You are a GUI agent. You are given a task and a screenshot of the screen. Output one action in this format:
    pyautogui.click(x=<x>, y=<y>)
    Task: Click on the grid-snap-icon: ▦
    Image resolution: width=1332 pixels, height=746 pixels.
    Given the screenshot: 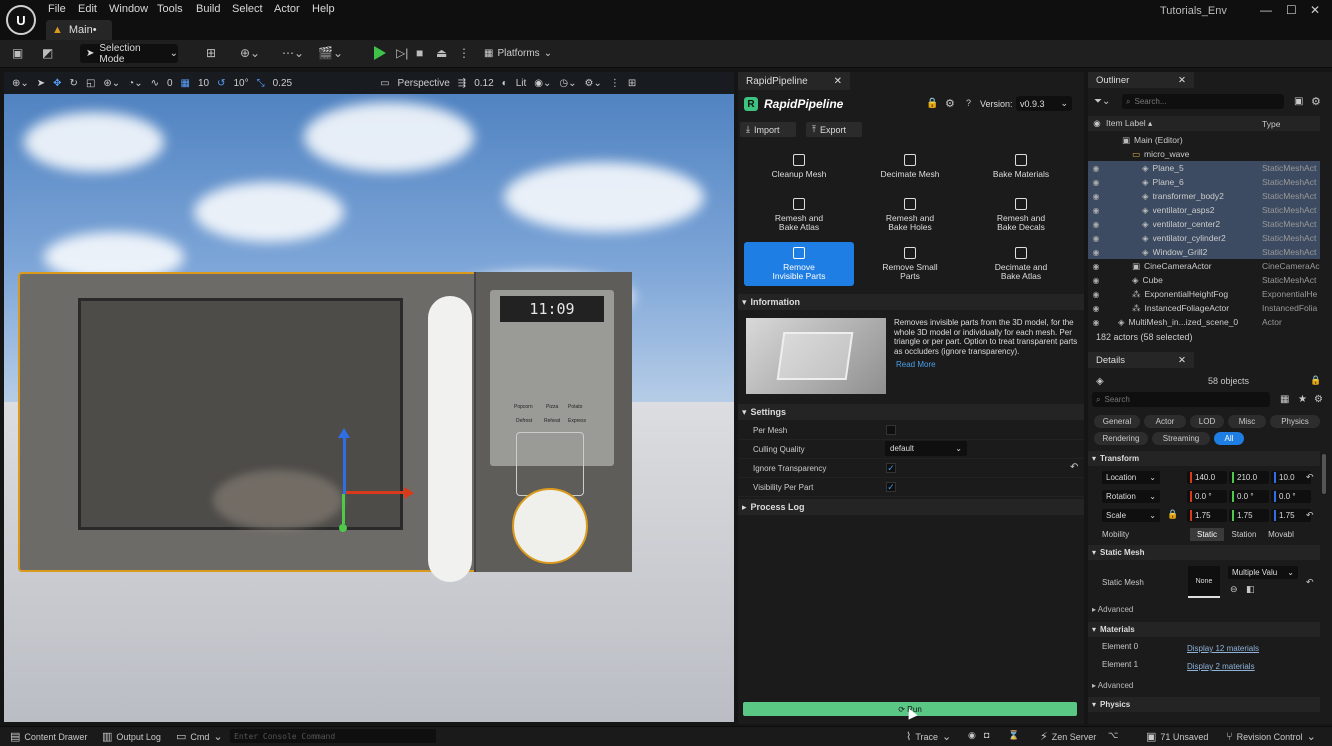 What is the action you would take?
    pyautogui.click(x=185, y=83)
    